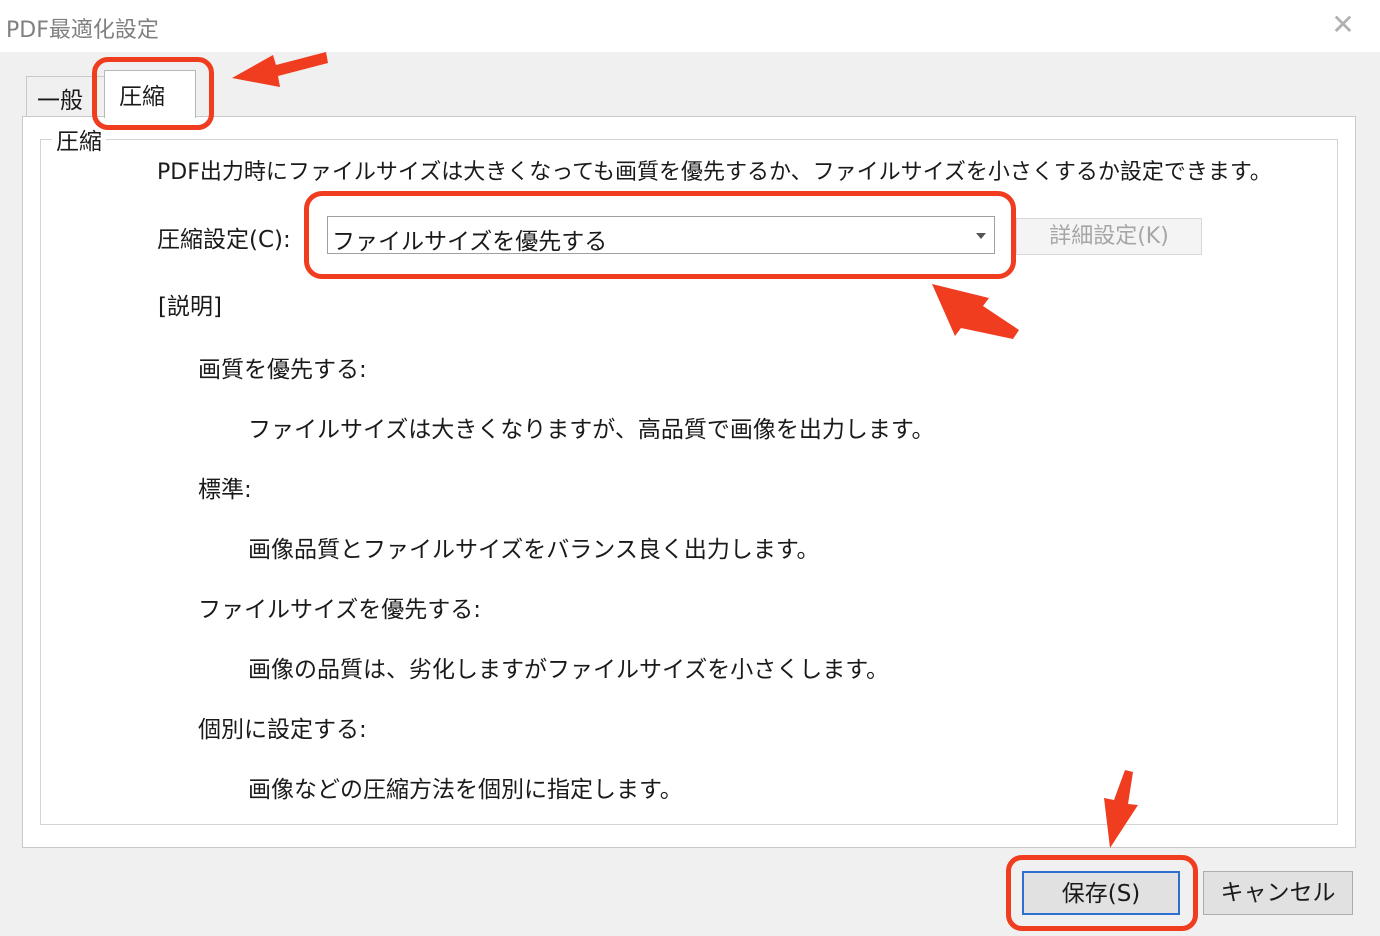 This screenshot has height=936, width=1380. What do you see at coordinates (1109, 236) in the screenshot?
I see `detail-settings-button: 詳細設定(K)` at bounding box center [1109, 236].